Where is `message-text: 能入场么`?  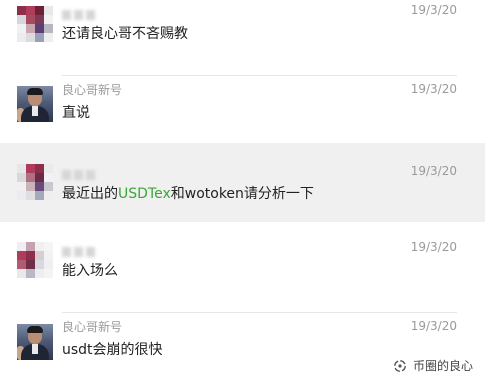 message-text: 能入场么 is located at coordinates (90, 271).